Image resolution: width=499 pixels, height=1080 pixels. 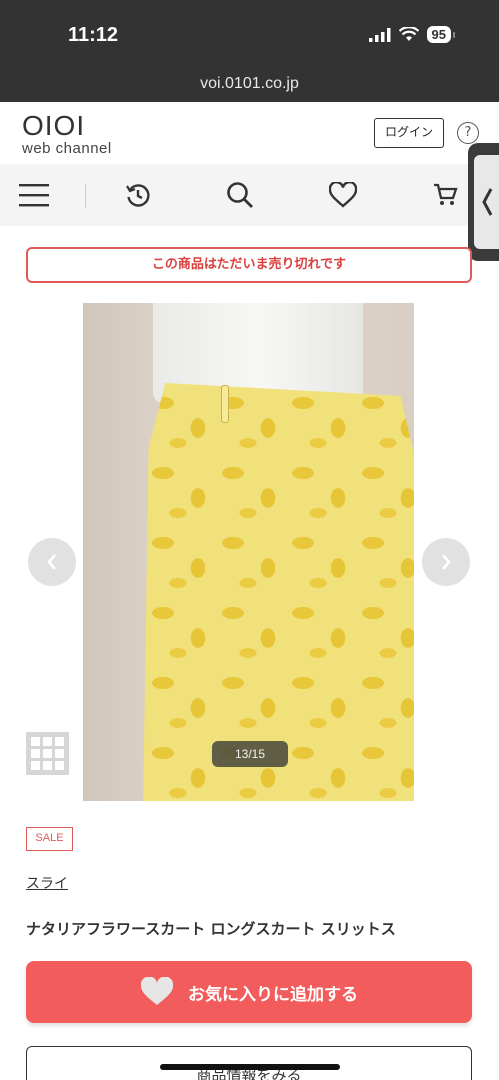 What do you see at coordinates (225, 404) in the screenshot?
I see `photo-zipper` at bounding box center [225, 404].